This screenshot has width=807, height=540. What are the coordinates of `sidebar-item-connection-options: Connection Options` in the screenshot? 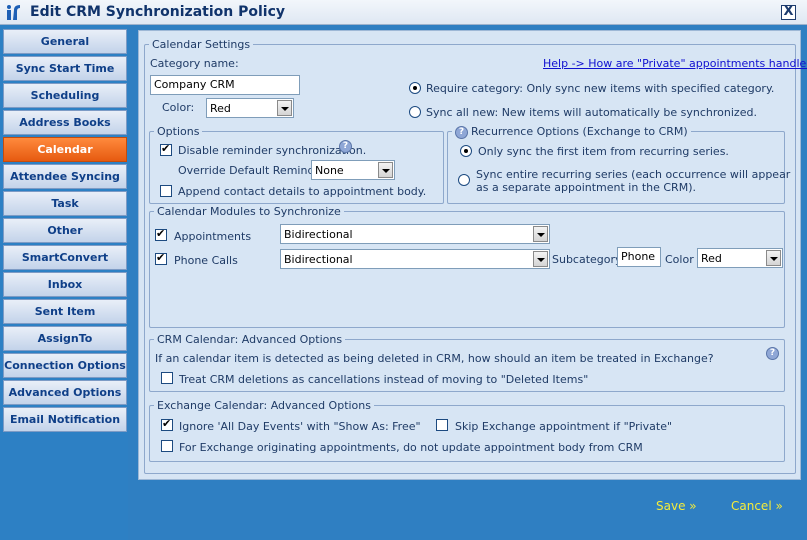 It's located at (65, 365).